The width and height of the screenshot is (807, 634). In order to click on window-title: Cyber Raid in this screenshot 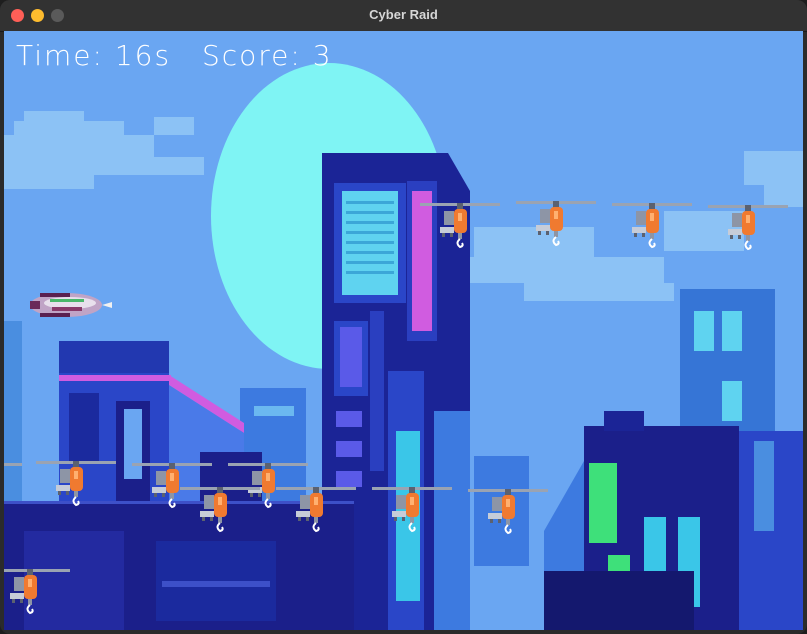, I will do `click(403, 14)`.